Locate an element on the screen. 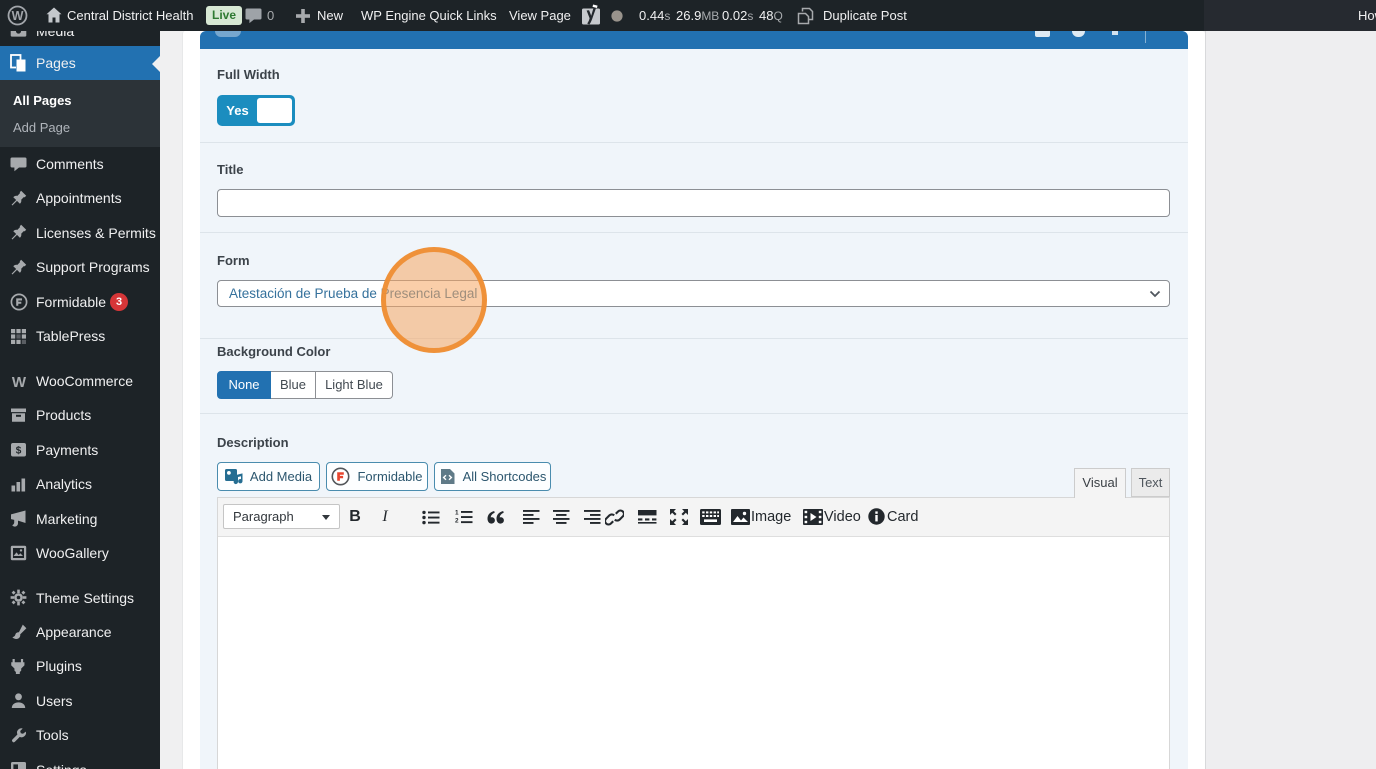  svg-text: 1 is located at coordinates (457, 512).